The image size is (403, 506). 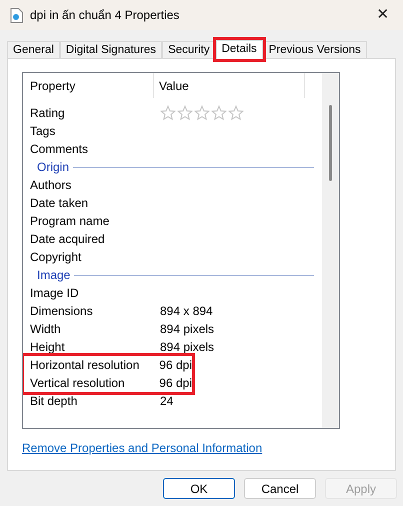 What do you see at coordinates (280, 488) in the screenshot?
I see `dialog-button: Cancel` at bounding box center [280, 488].